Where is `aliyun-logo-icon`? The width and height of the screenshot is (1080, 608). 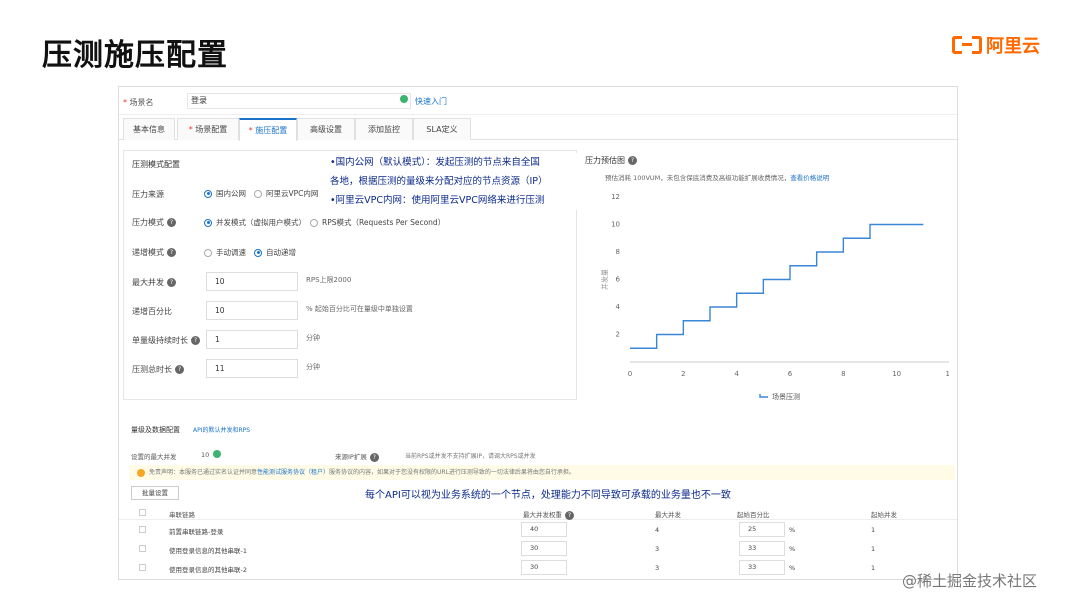 aliyun-logo-icon is located at coordinates (967, 45).